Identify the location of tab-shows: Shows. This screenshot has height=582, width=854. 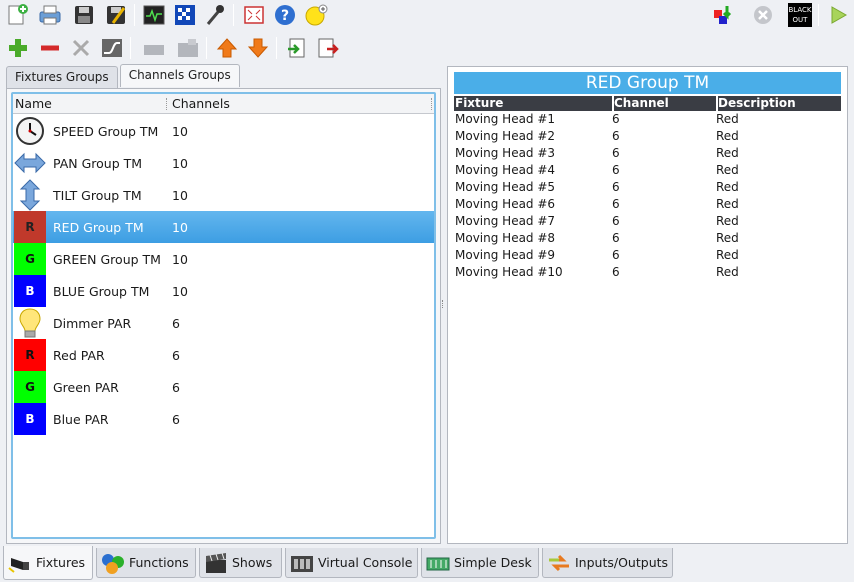
(240, 563).